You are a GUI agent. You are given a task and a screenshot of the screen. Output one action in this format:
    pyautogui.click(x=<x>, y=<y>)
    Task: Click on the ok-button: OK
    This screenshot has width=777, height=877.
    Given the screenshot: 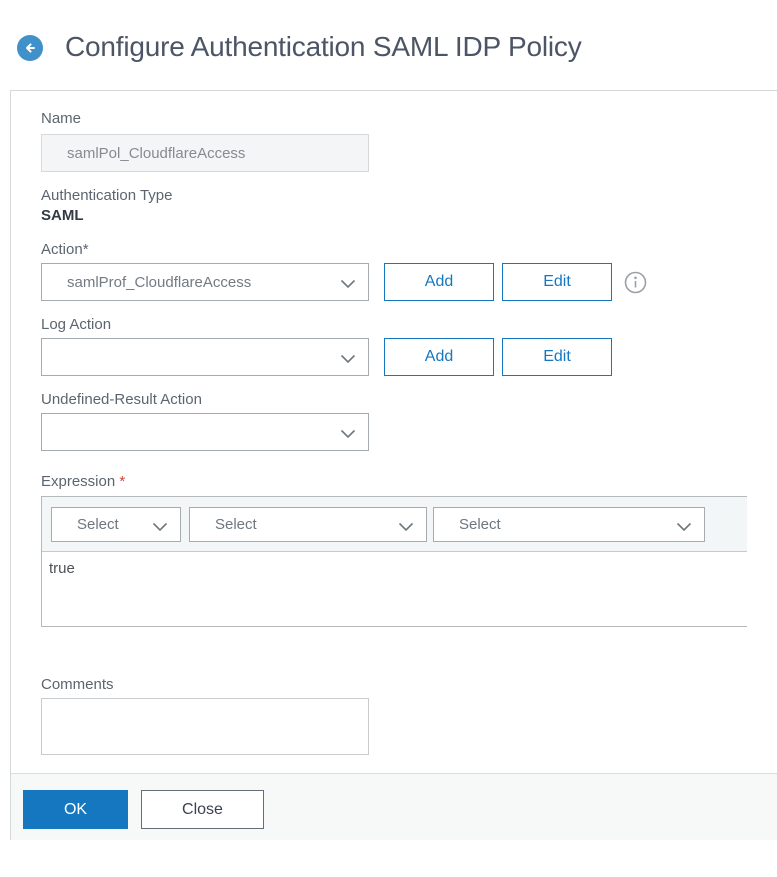 What is the action you would take?
    pyautogui.click(x=75, y=809)
    